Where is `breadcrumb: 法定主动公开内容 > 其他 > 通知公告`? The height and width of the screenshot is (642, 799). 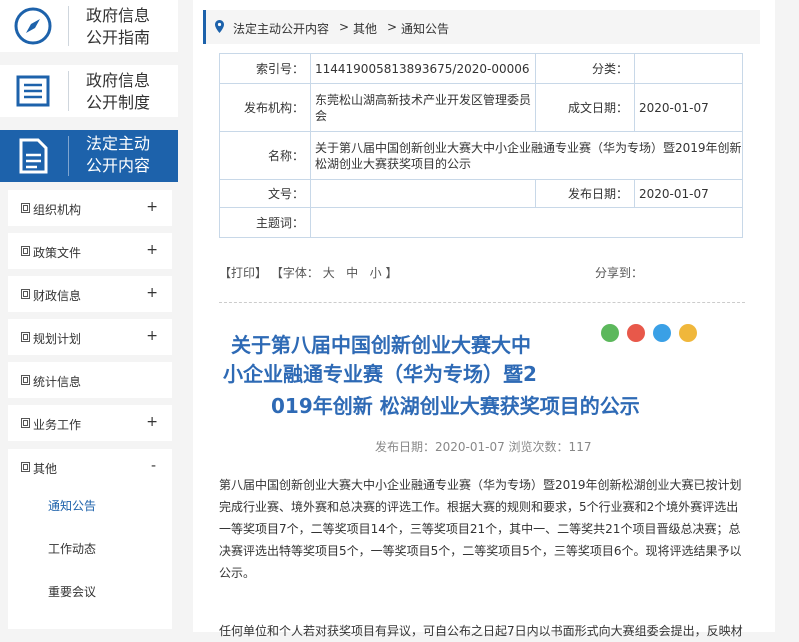
breadcrumb: 法定主动公开内容 > 其他 > 通知公告 is located at coordinates (481, 27).